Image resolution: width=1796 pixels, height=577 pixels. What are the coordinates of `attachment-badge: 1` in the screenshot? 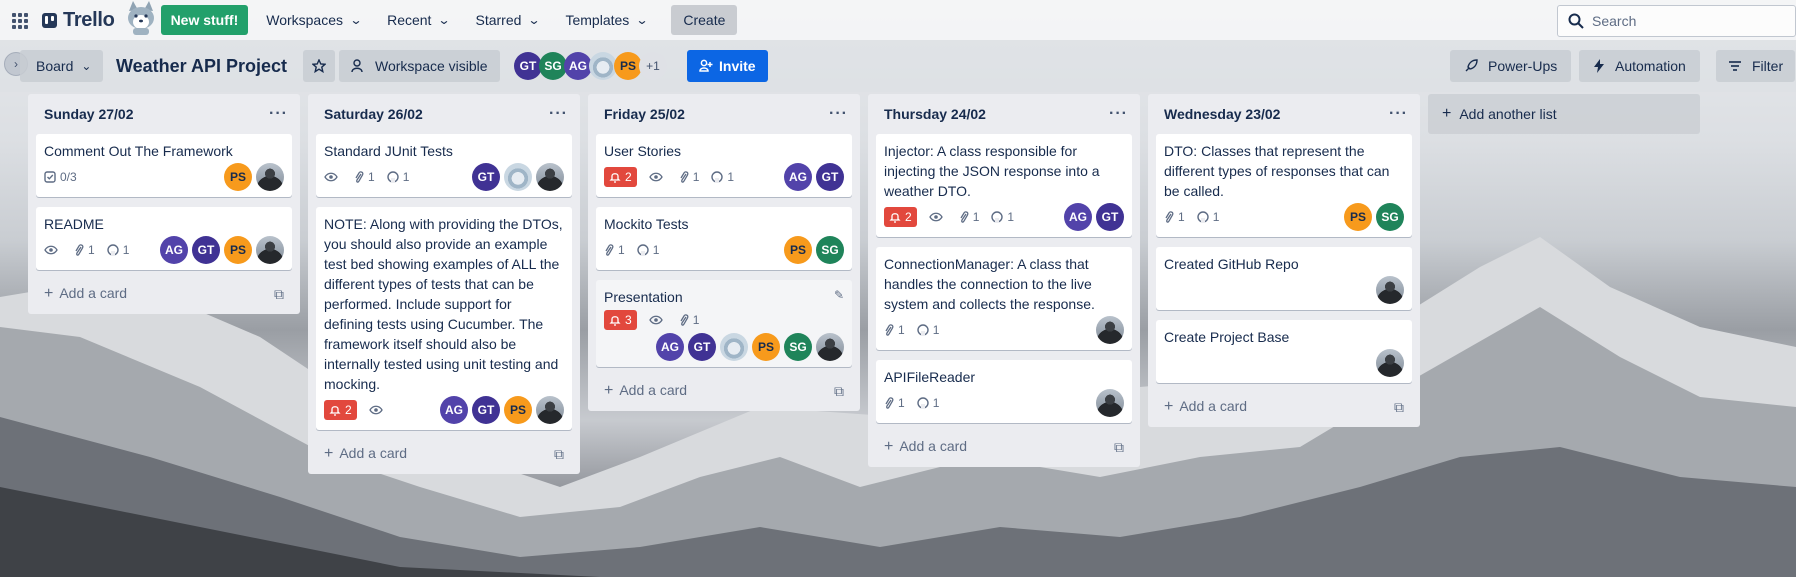 It's located at (894, 330).